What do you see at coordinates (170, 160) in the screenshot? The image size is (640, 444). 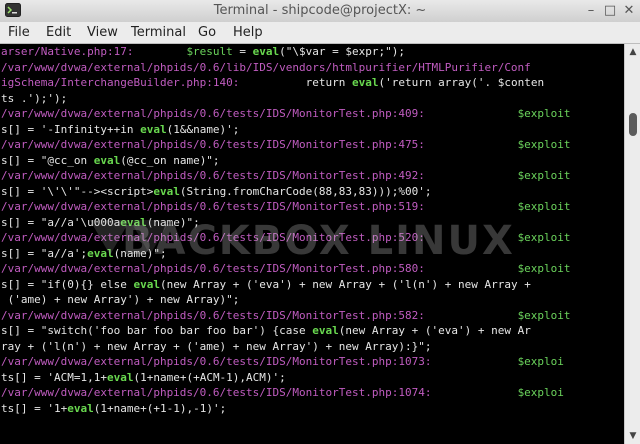 I see `terminal-segment-plain: (@cc_on name)";` at bounding box center [170, 160].